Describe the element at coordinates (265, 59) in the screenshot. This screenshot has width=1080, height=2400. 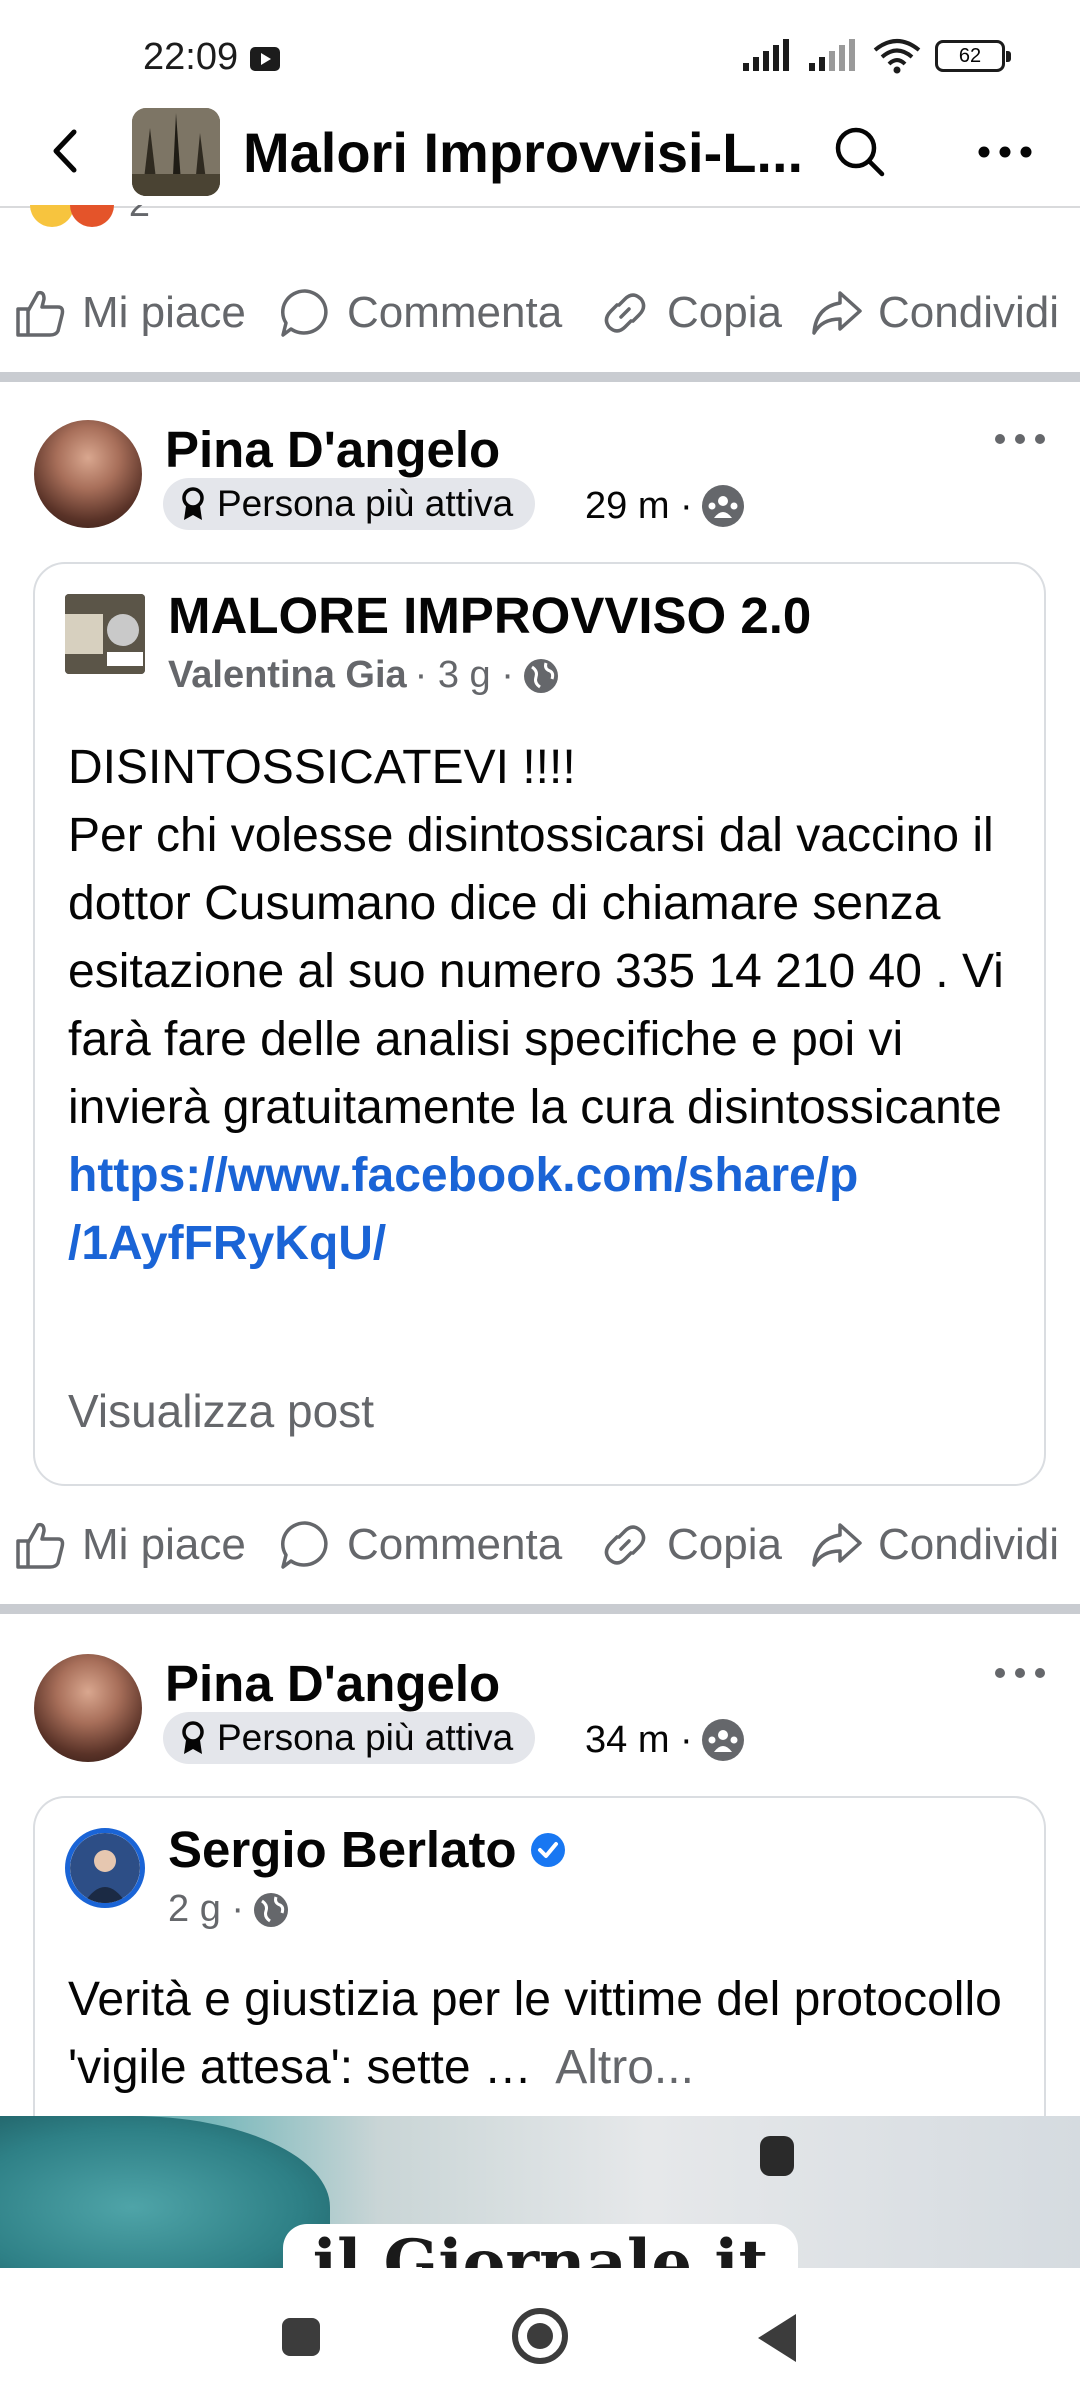
I see `media-play-icon` at that location.